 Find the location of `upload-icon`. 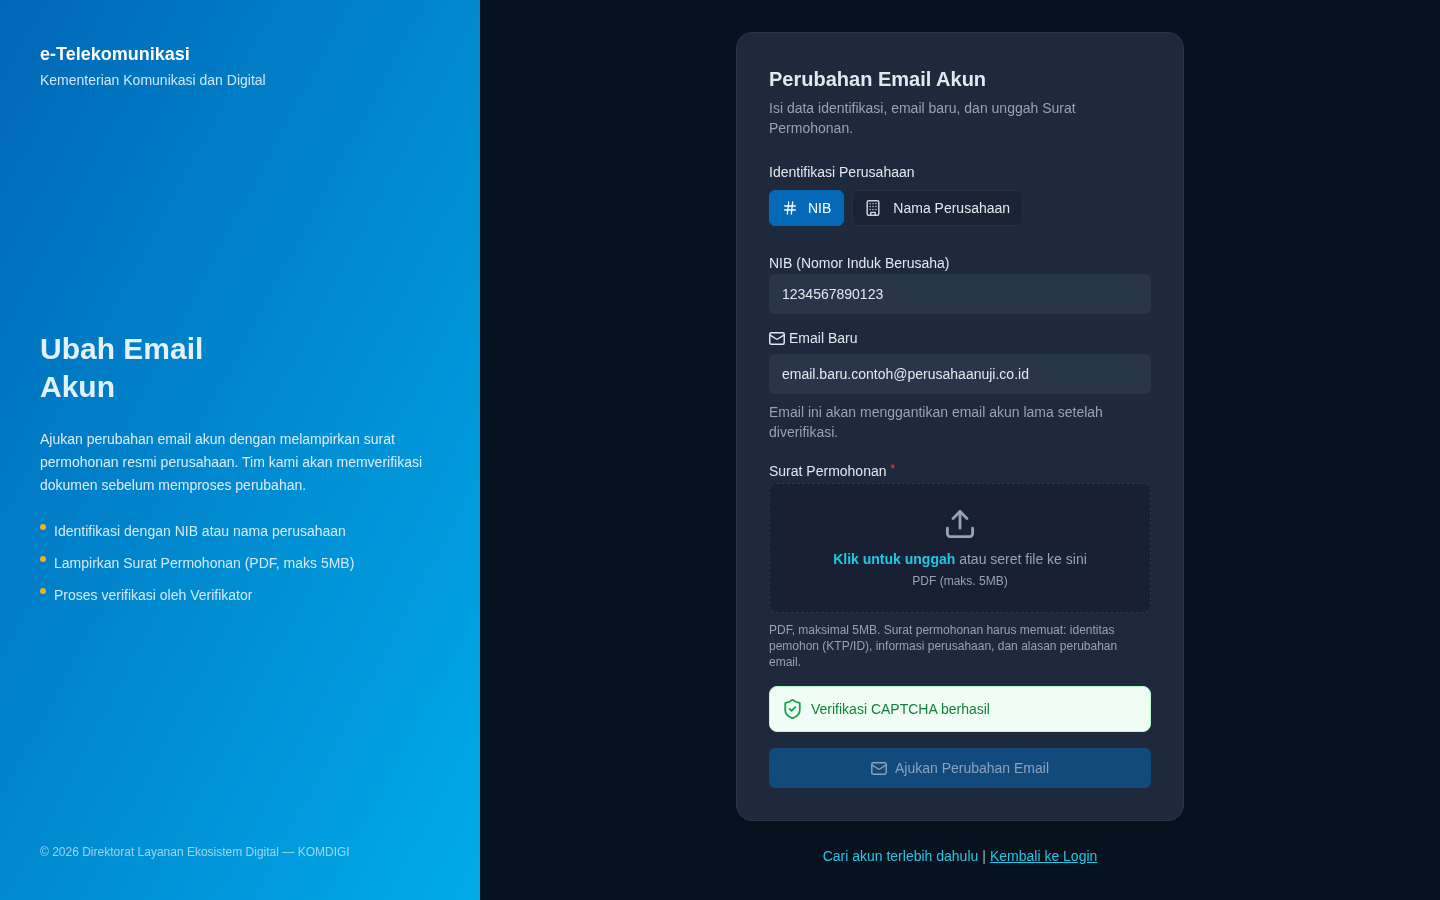

upload-icon is located at coordinates (960, 524).